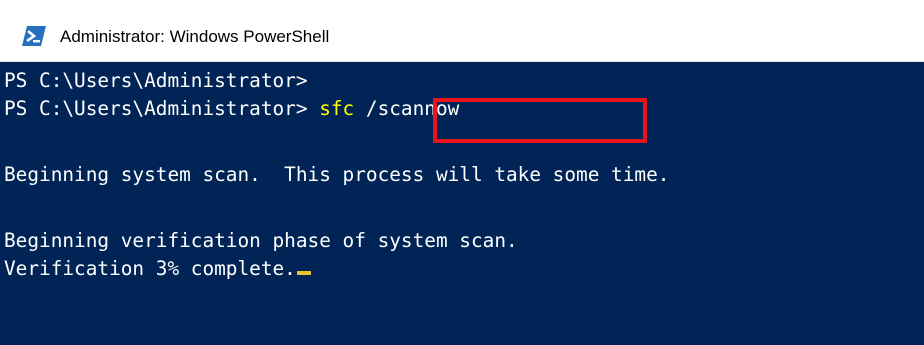  I want to click on top-strip, so click(462, 6).